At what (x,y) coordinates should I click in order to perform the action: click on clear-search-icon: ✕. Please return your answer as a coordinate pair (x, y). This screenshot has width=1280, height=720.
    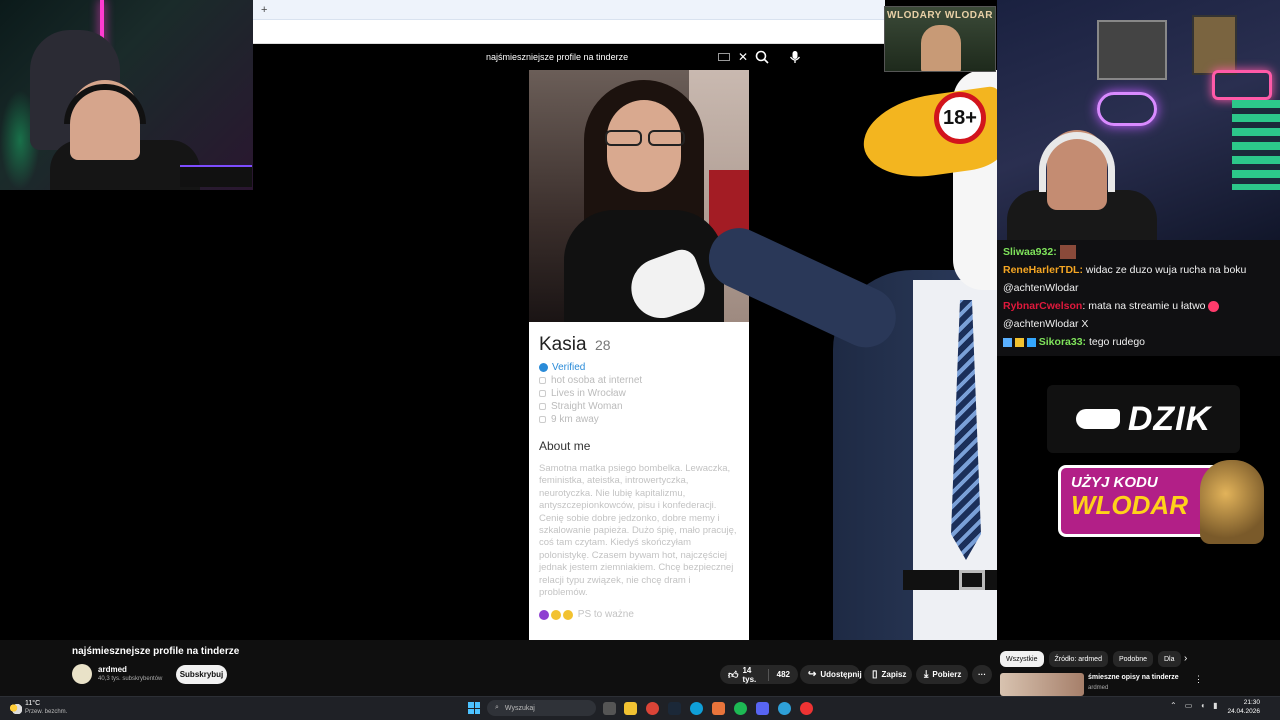
    Looking at the image, I should click on (743, 57).